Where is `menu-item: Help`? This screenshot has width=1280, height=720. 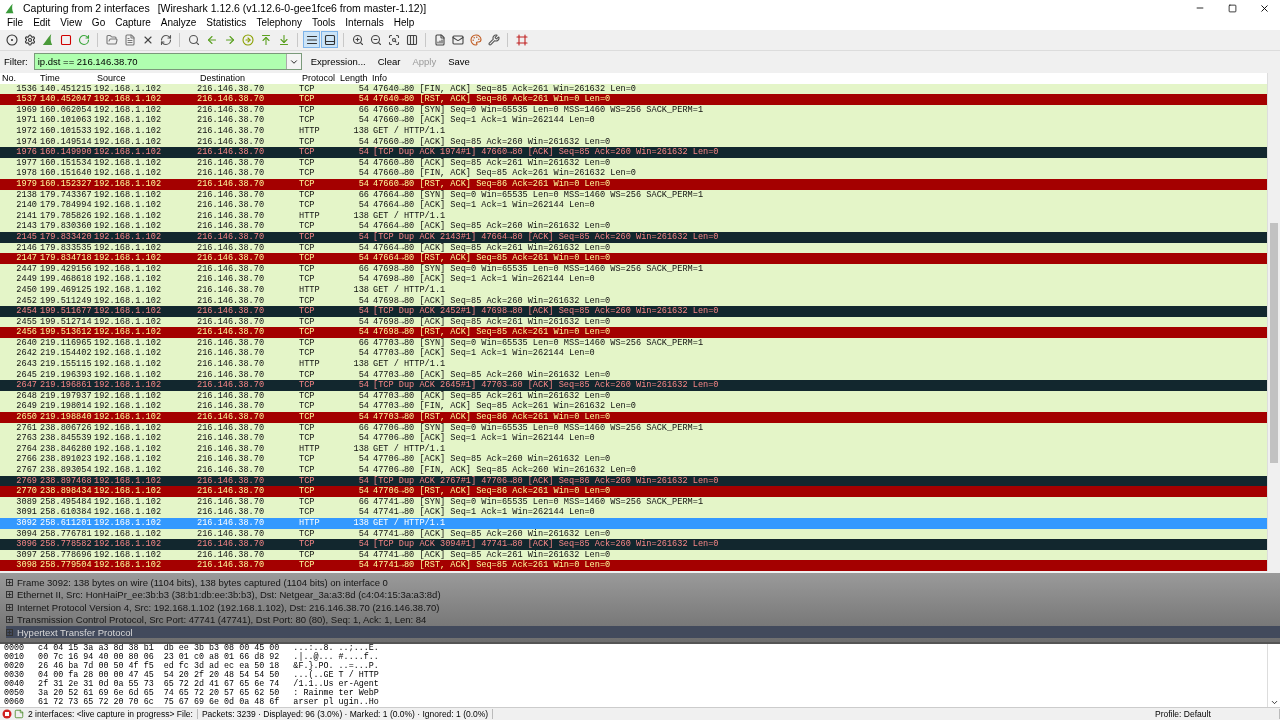 menu-item: Help is located at coordinates (404, 23).